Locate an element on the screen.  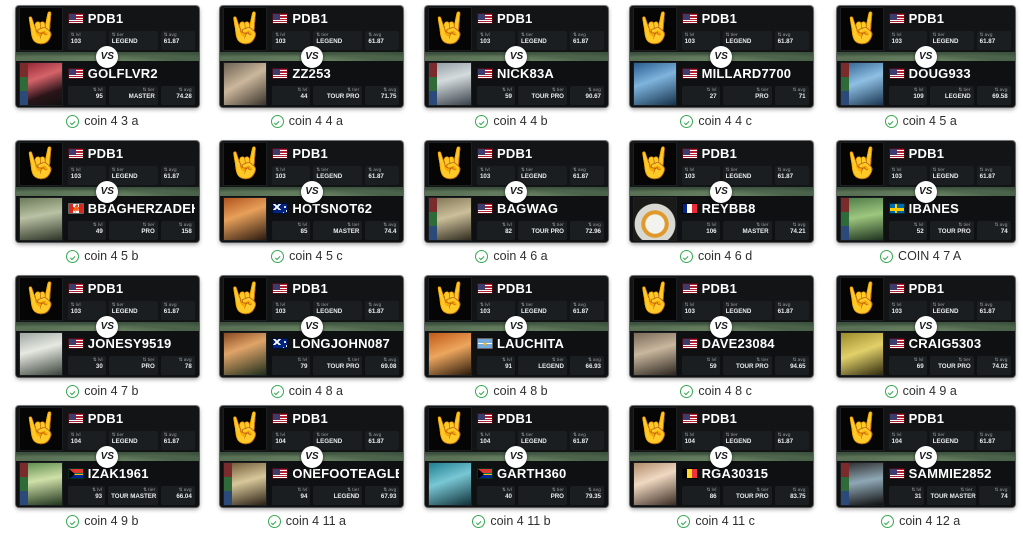
stat-avg: ⇅ avg 74.28 is located at coordinates (177, 95).